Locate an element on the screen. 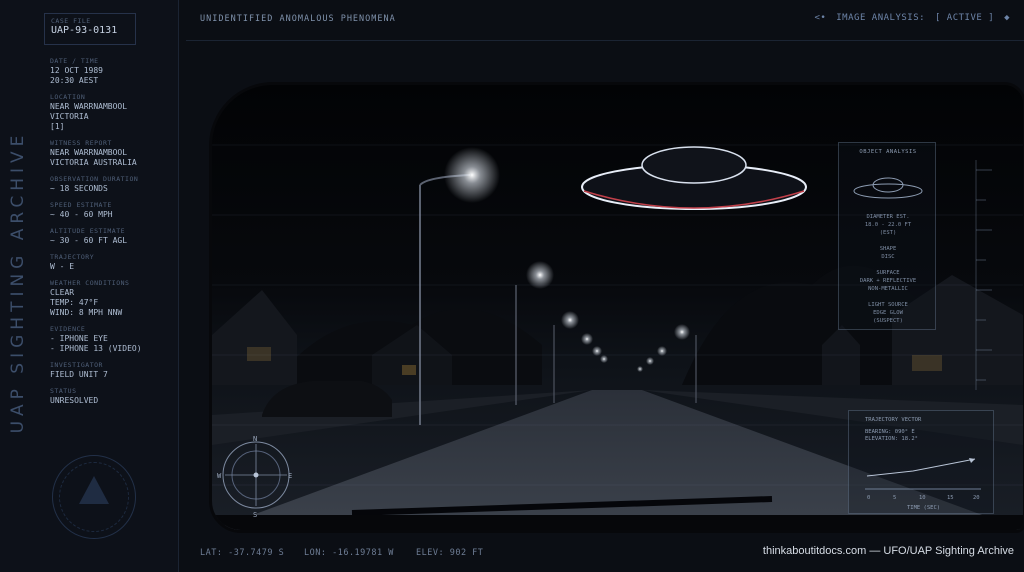  trajectory-title: TRAJECTORY VECTOR is located at coordinates (893, 420).